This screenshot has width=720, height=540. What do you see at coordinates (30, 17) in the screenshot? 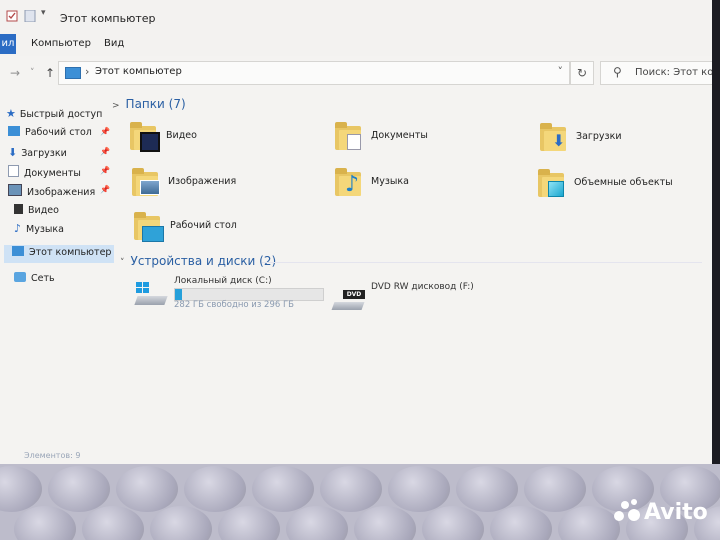
I see `new-folder-icon` at bounding box center [30, 17].